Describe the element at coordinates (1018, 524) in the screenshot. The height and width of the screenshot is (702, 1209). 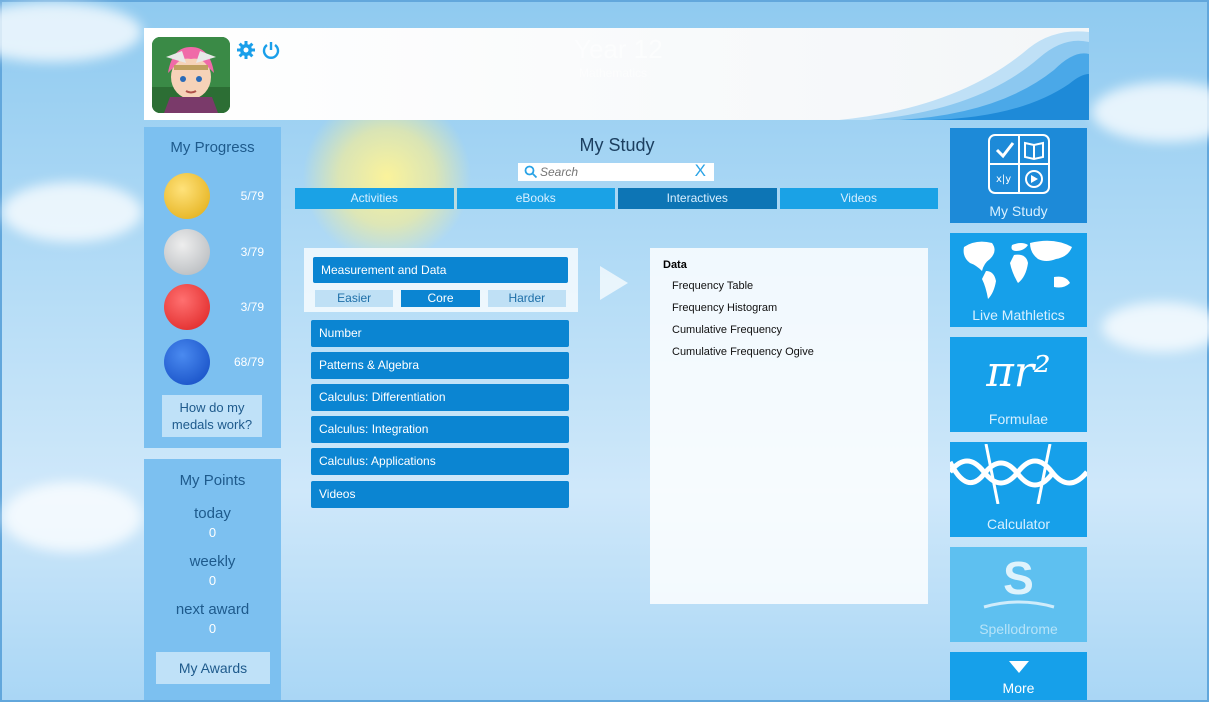
I see `nav-label: Calculator` at that location.